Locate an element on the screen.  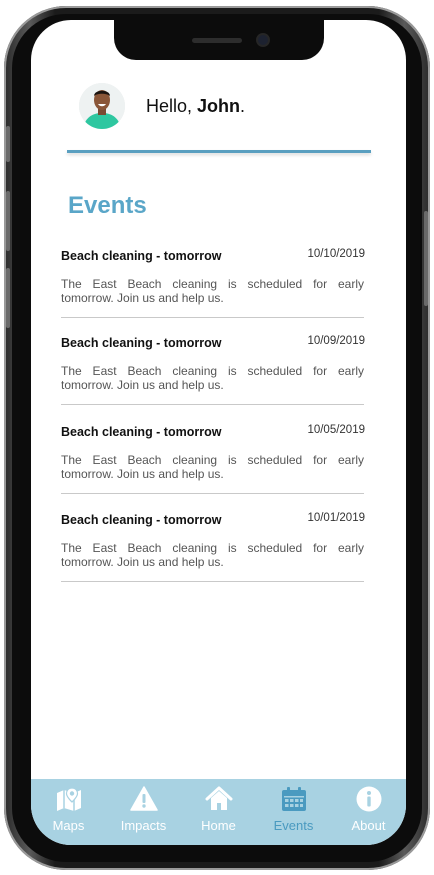
page-title: Events is located at coordinates (107, 205).